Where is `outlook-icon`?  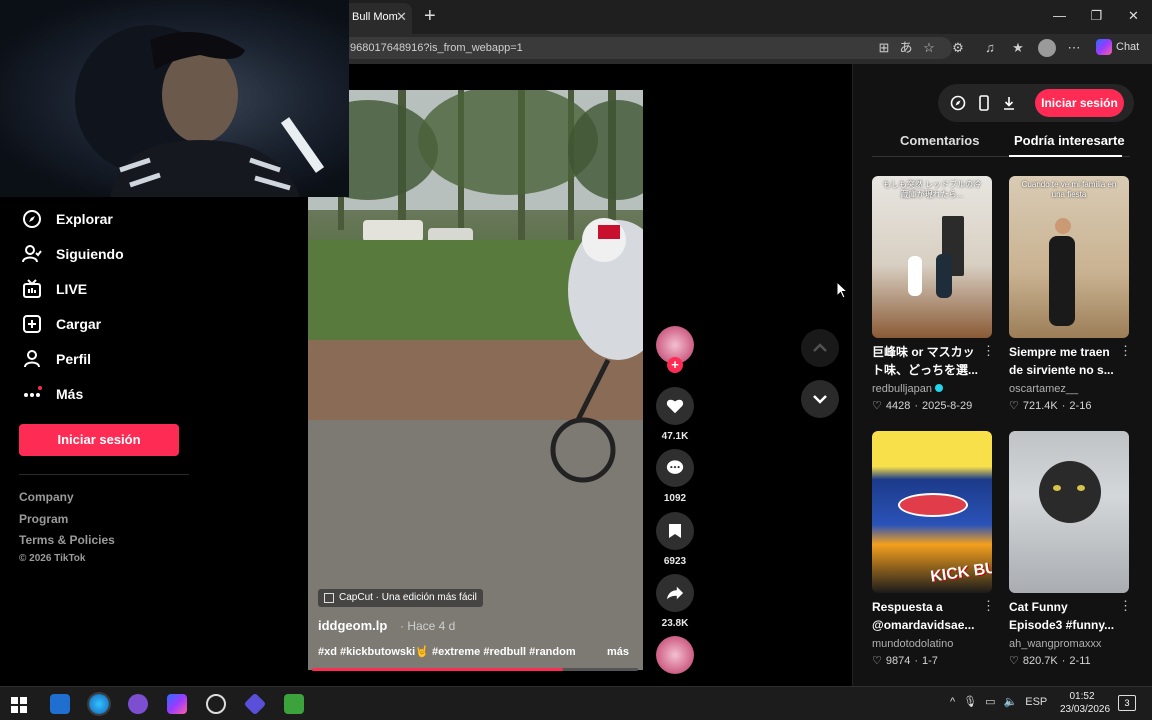
outlook-icon is located at coordinates (60, 704).